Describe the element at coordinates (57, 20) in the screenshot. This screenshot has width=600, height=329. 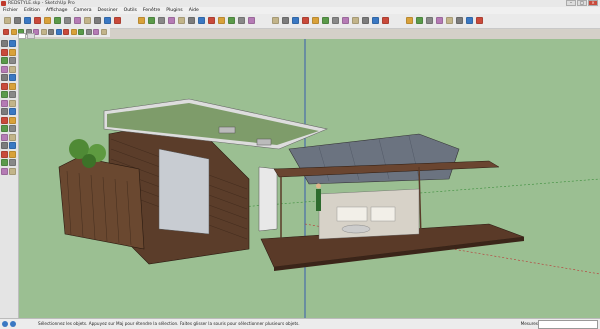
I see `shape-icon` at that location.